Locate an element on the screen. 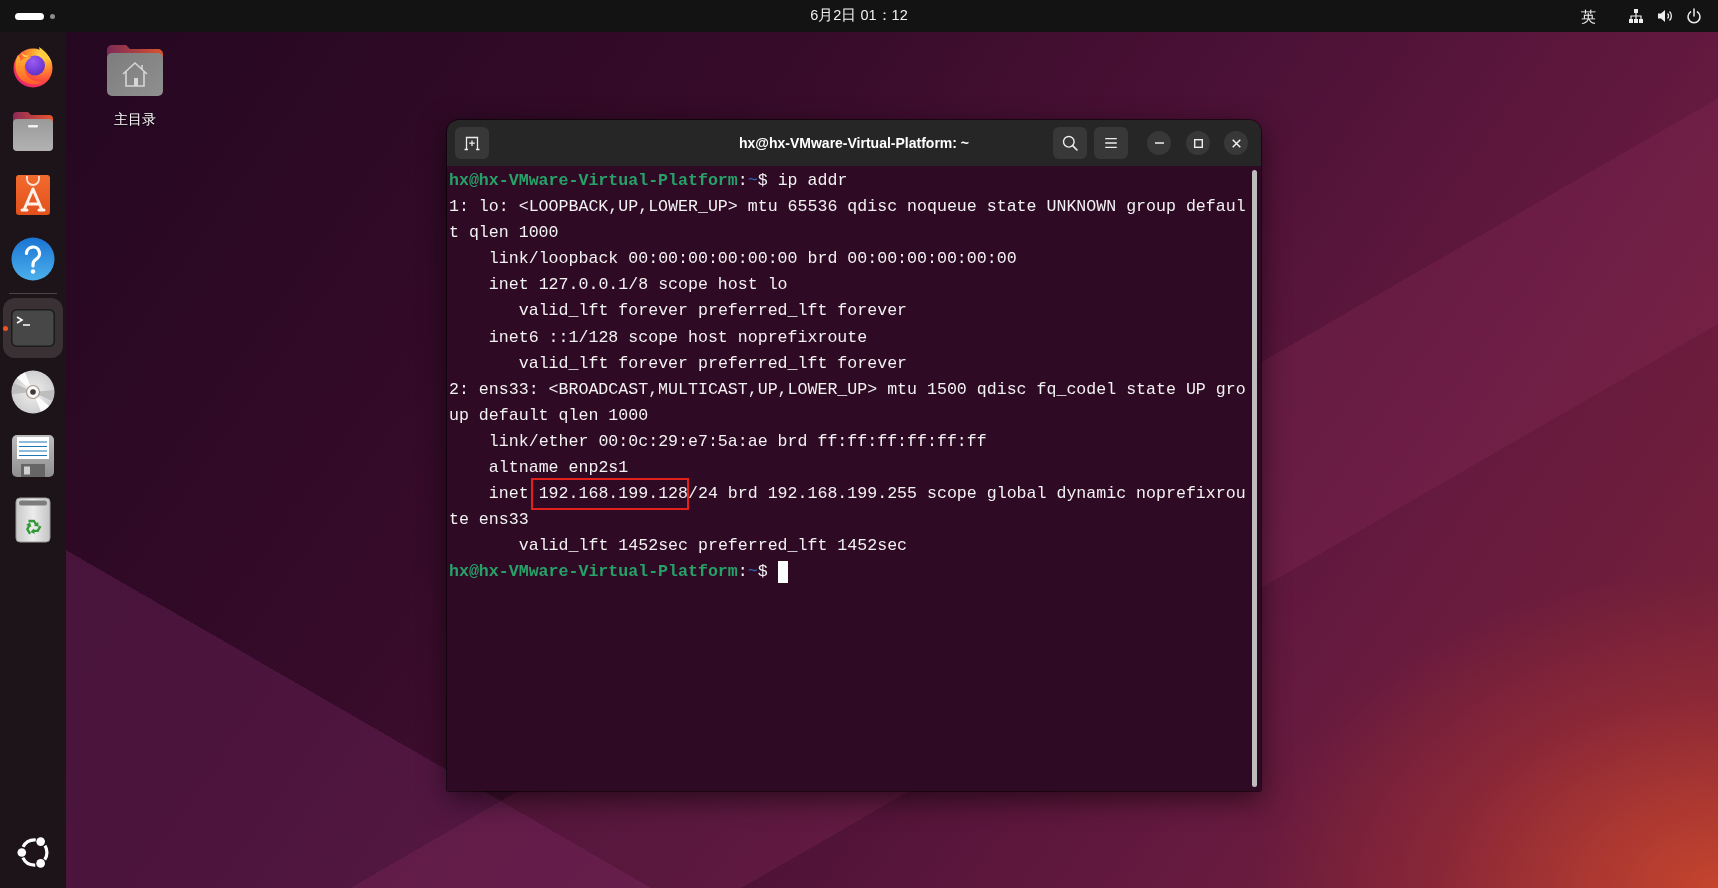 This screenshot has height=888, width=1718. power-icon is located at coordinates (1694, 16).